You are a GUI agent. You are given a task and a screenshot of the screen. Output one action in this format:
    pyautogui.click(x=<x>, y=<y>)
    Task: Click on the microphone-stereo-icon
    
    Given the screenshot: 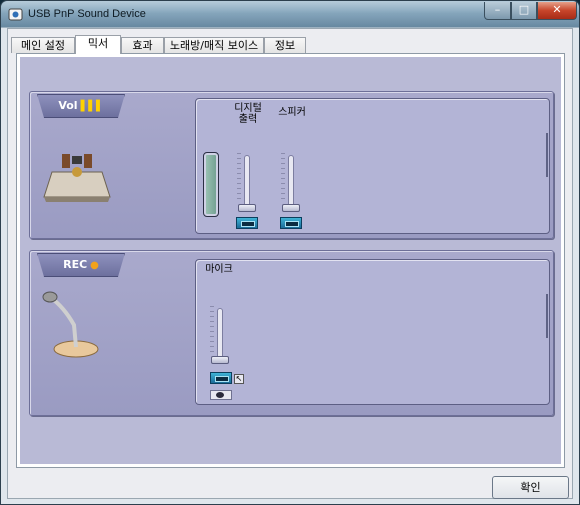 What is the action you would take?
    pyautogui.click(x=221, y=395)
    